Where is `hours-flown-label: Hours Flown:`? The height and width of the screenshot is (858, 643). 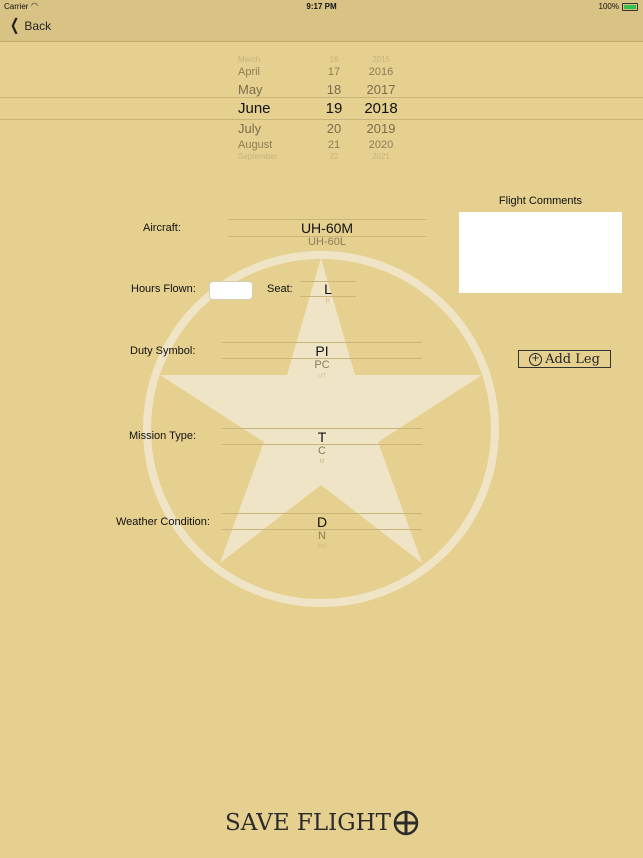
hours-flown-label: Hours Flown: is located at coordinates (163, 289).